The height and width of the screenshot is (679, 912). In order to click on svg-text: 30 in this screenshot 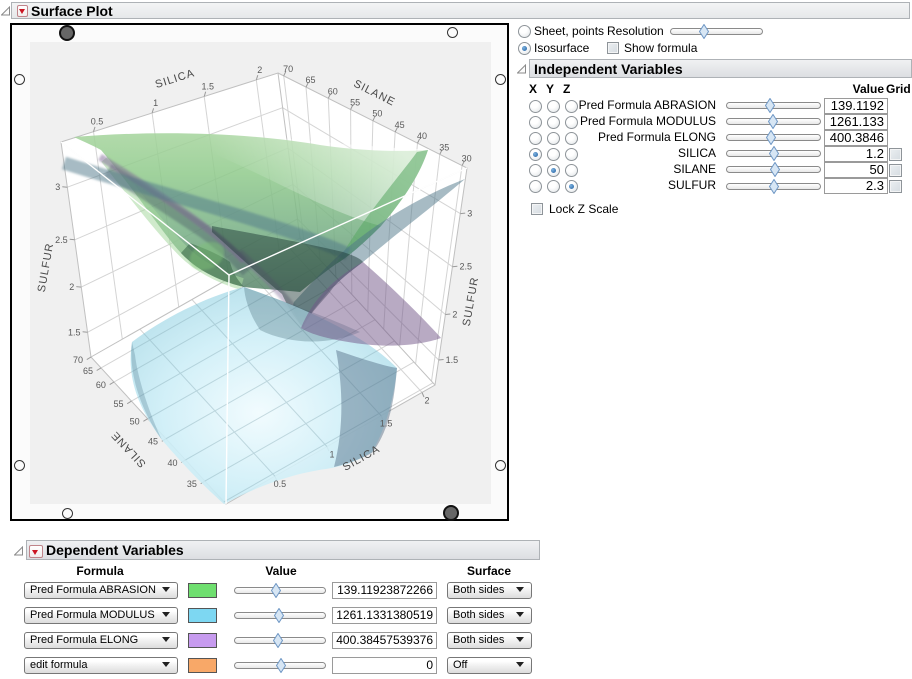, I will do `click(467, 159)`.